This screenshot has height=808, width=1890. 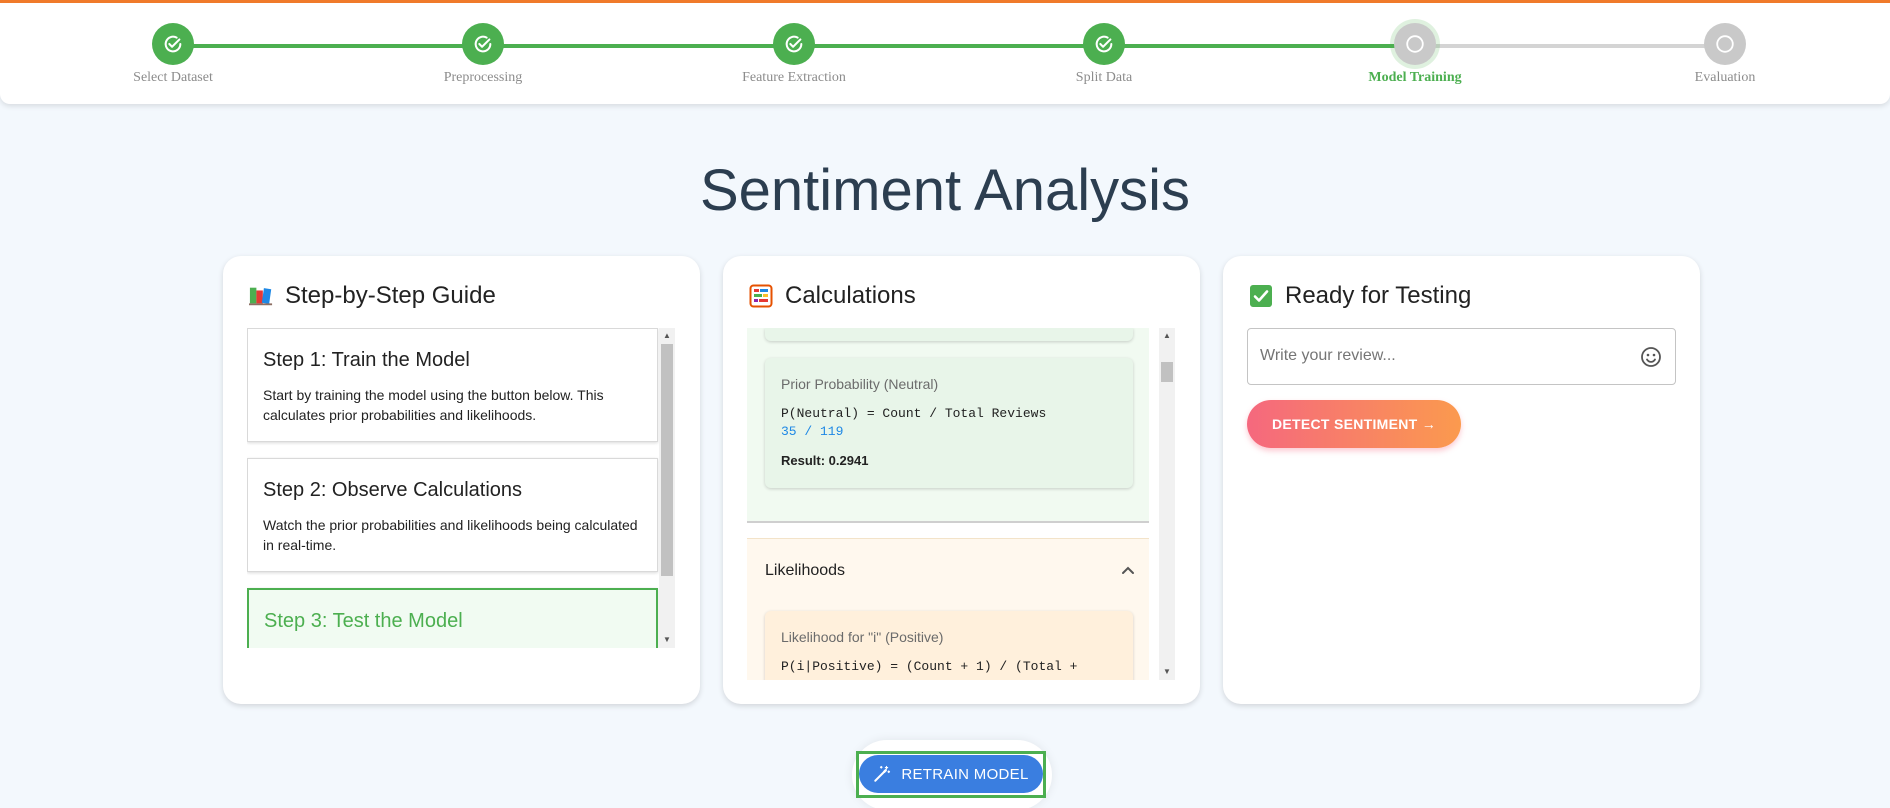 I want to click on likelihood-formula: P(i|Positive) = (Count + 1) / (Total +, so click(x=929, y=666).